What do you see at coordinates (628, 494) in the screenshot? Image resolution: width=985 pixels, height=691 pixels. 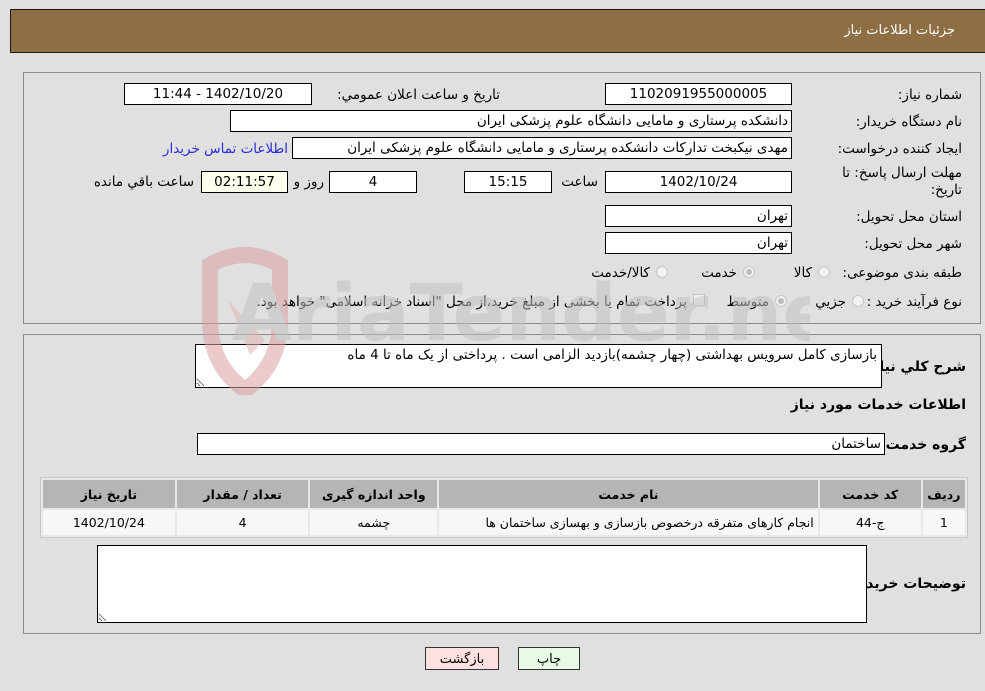 I see `col-header-service-name: نام خدمت` at bounding box center [628, 494].